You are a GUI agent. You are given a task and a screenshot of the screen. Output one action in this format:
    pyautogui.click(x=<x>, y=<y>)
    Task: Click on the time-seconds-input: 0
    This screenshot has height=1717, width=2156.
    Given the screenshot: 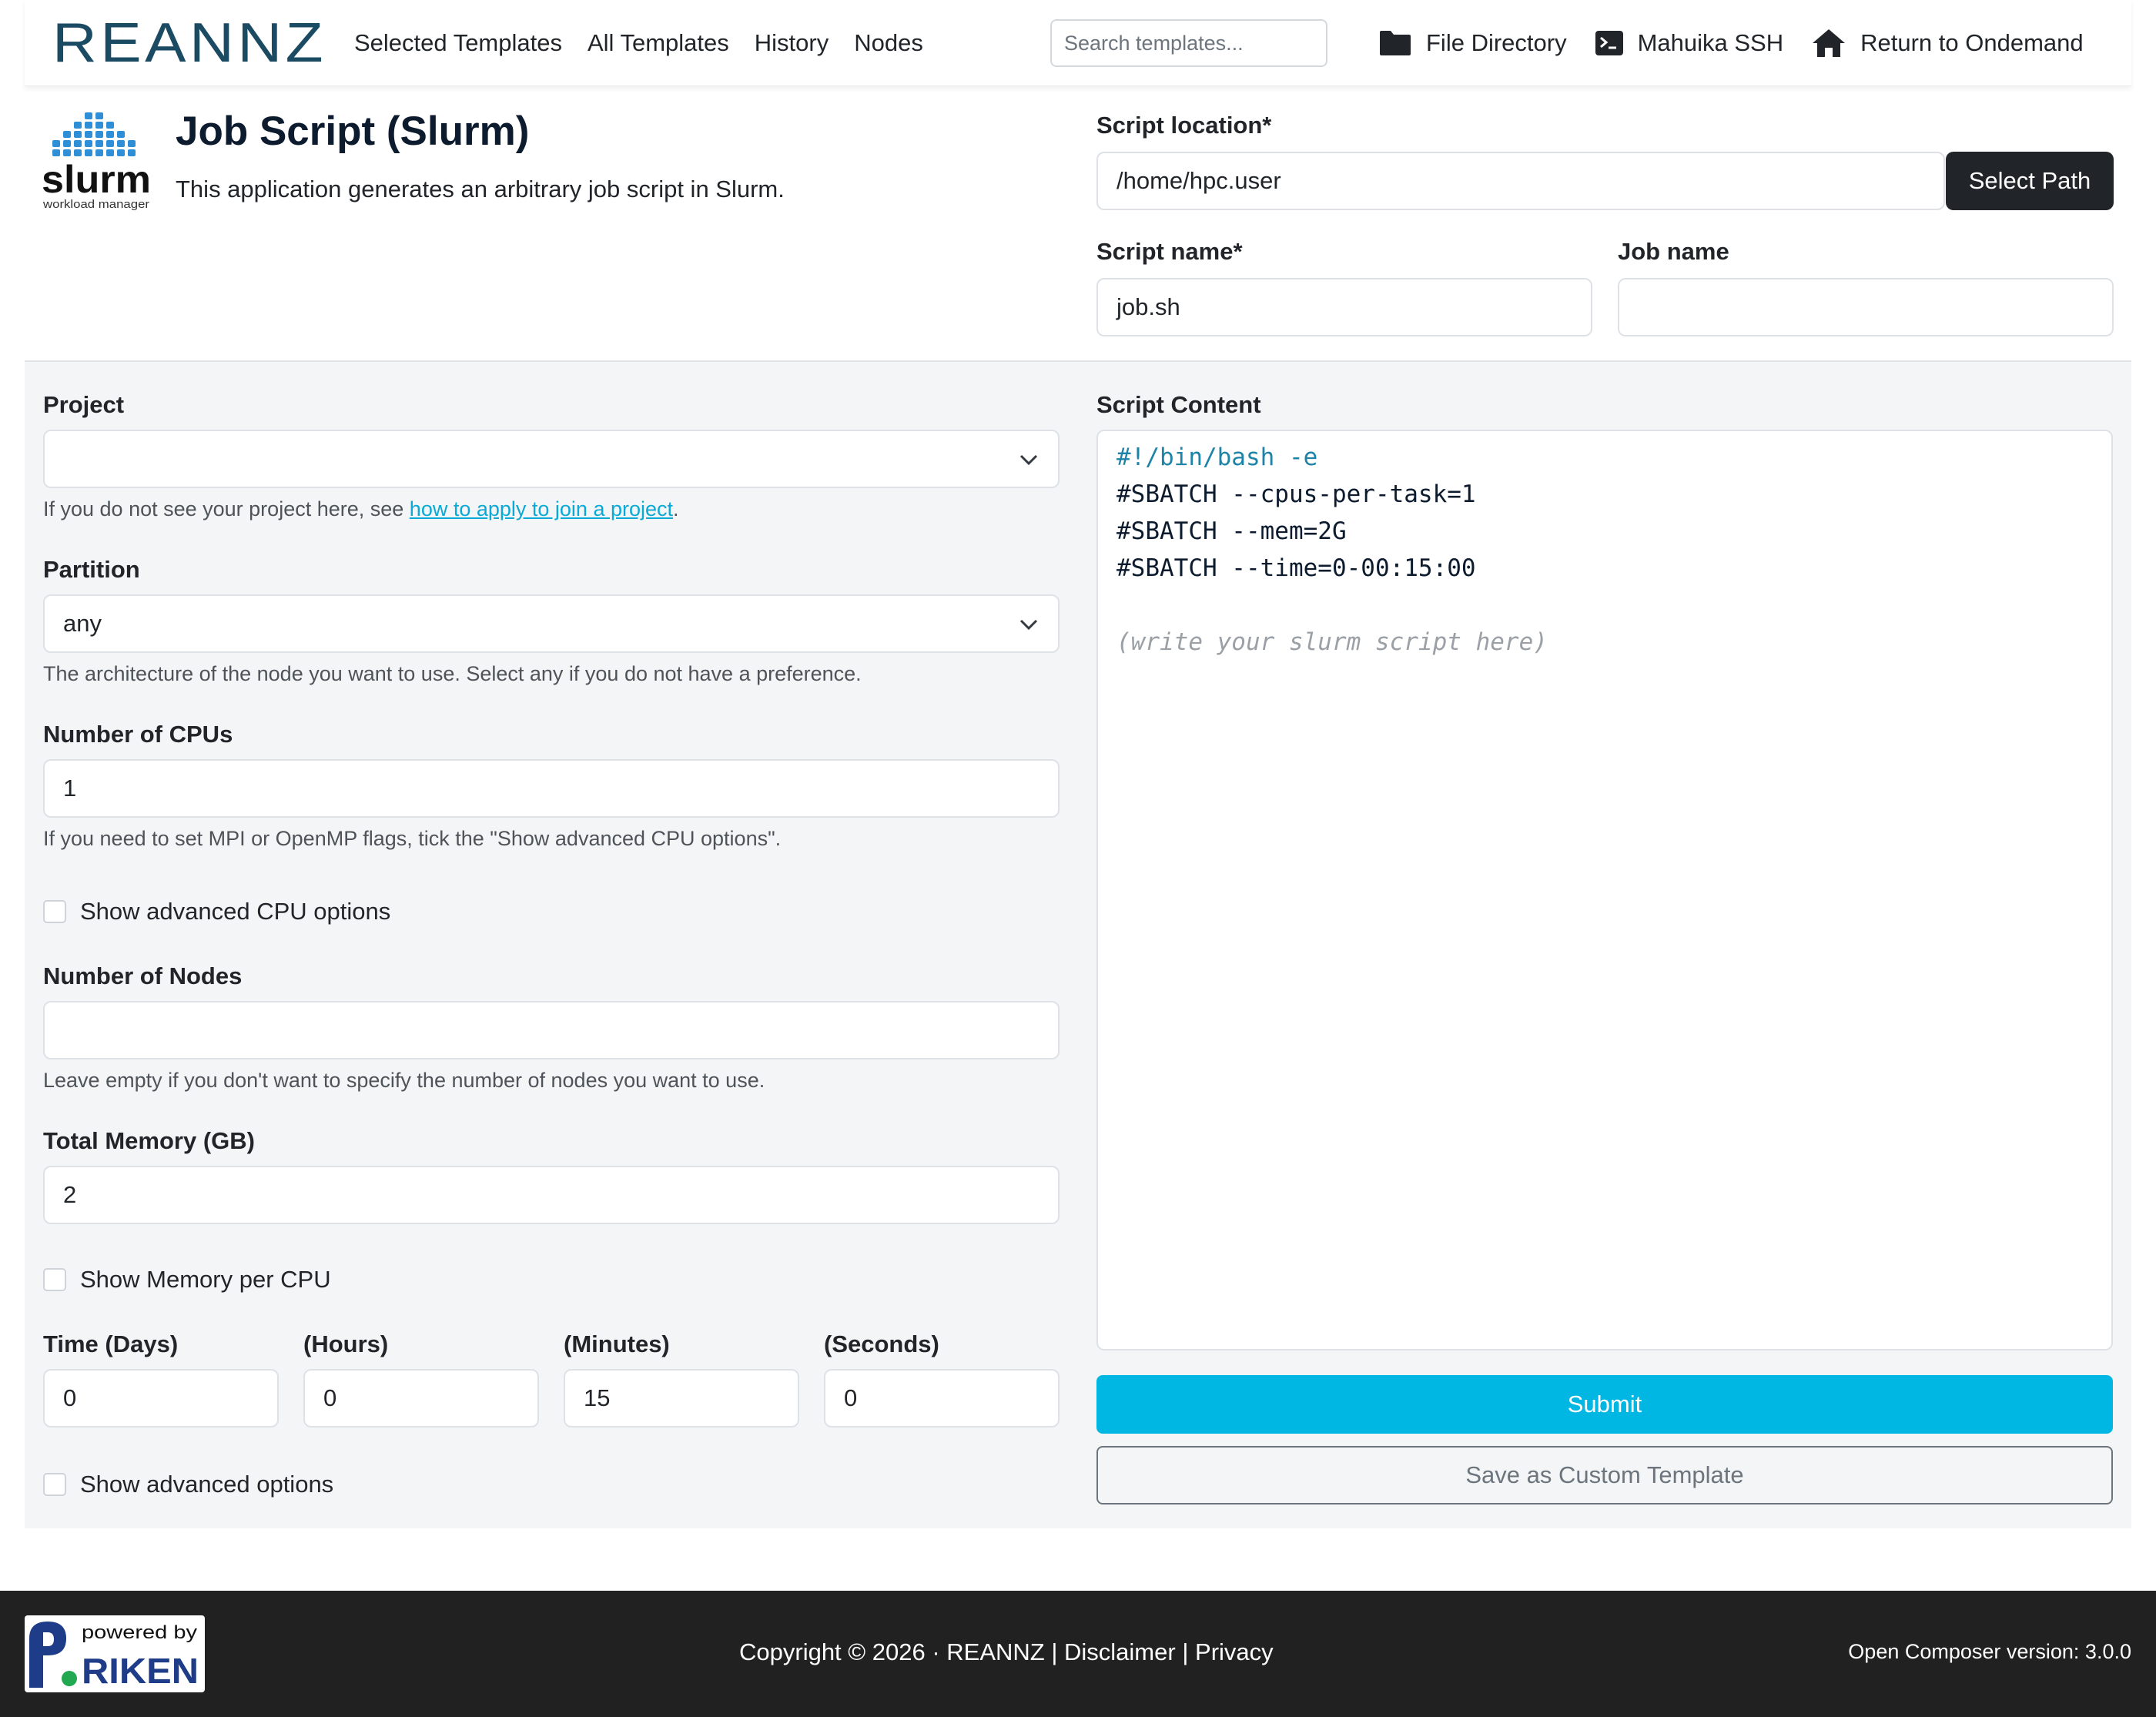 What is the action you would take?
    pyautogui.click(x=942, y=1398)
    